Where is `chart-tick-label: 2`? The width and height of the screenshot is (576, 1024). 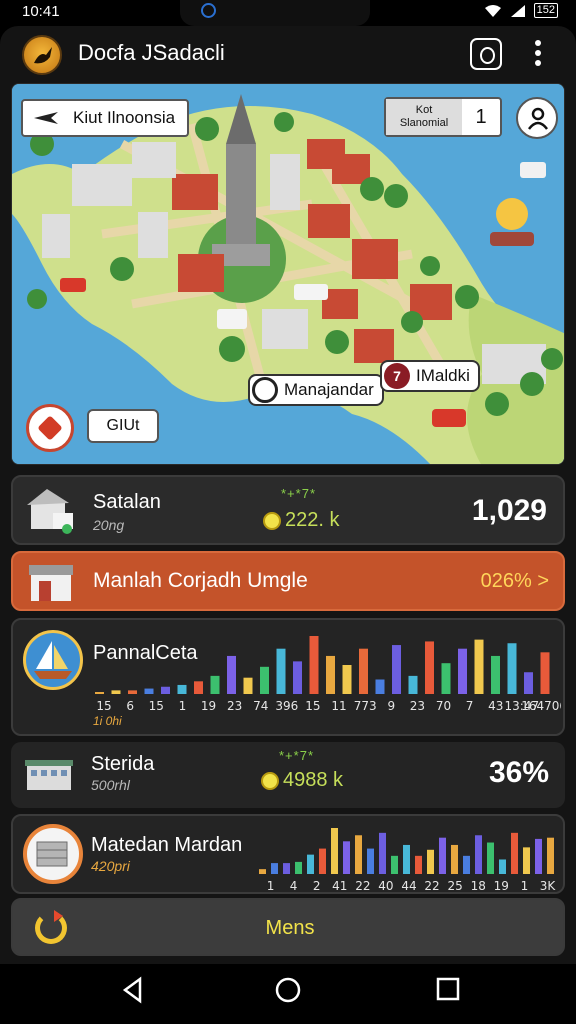 chart-tick-label: 2 is located at coordinates (317, 885).